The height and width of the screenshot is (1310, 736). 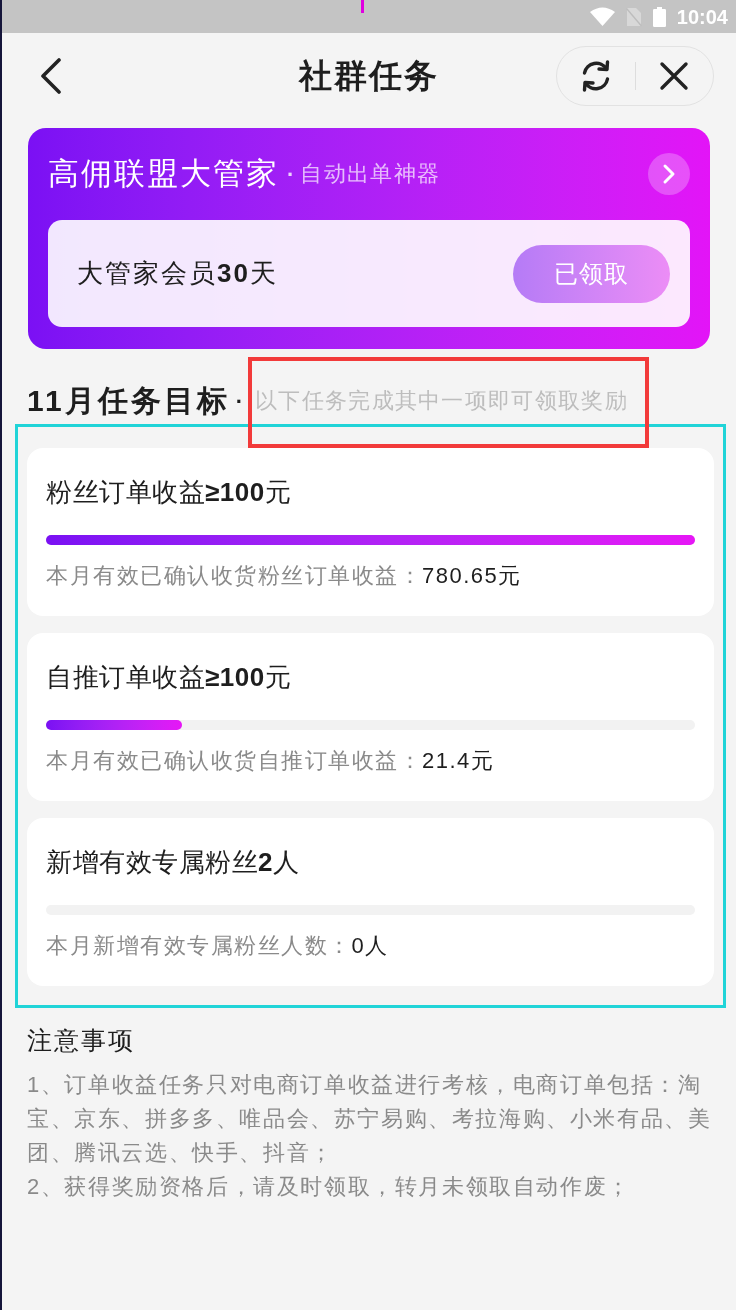 I want to click on page-title: 社群任务, so click(x=369, y=75).